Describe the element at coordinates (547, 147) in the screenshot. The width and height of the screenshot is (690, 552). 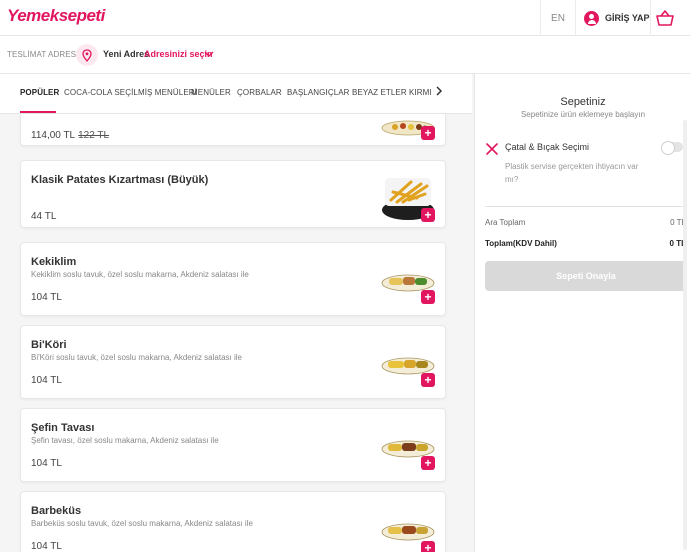
I see `cutlery-title: Çatal & Bıçak Seçimi` at that location.